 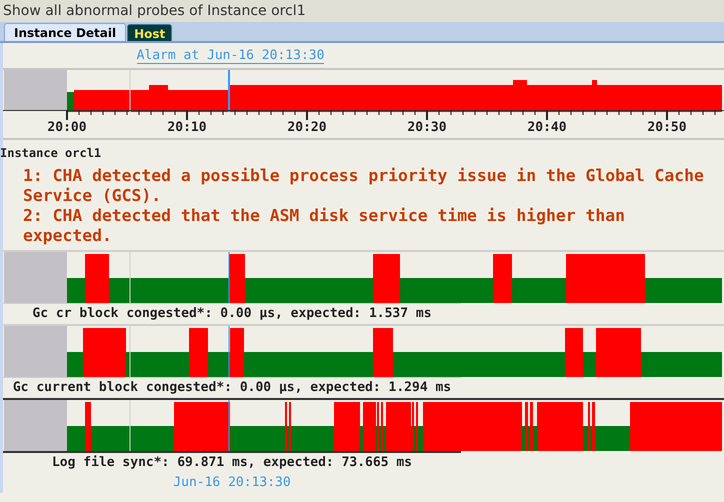 I want to click on time-tick-label: 20:20, so click(x=307, y=128).